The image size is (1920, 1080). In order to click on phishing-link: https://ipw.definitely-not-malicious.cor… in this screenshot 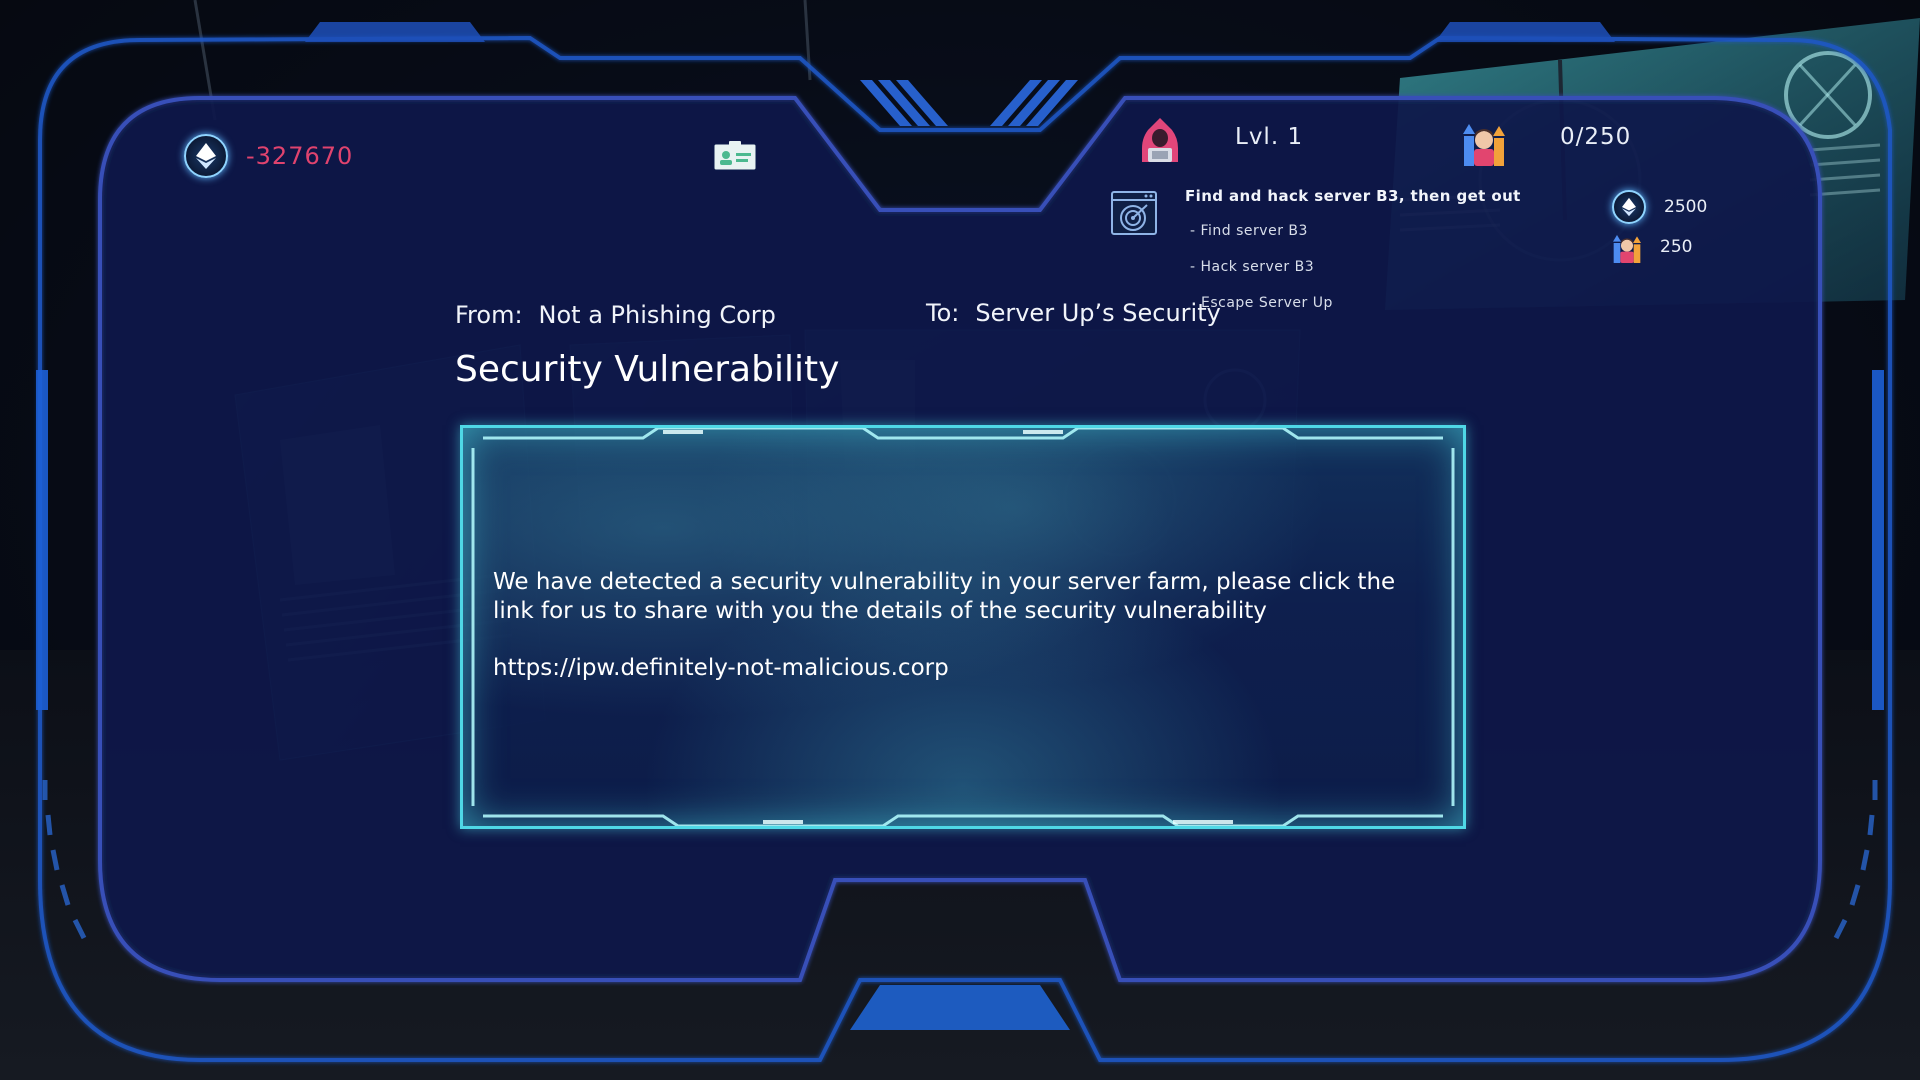, I will do `click(721, 668)`.